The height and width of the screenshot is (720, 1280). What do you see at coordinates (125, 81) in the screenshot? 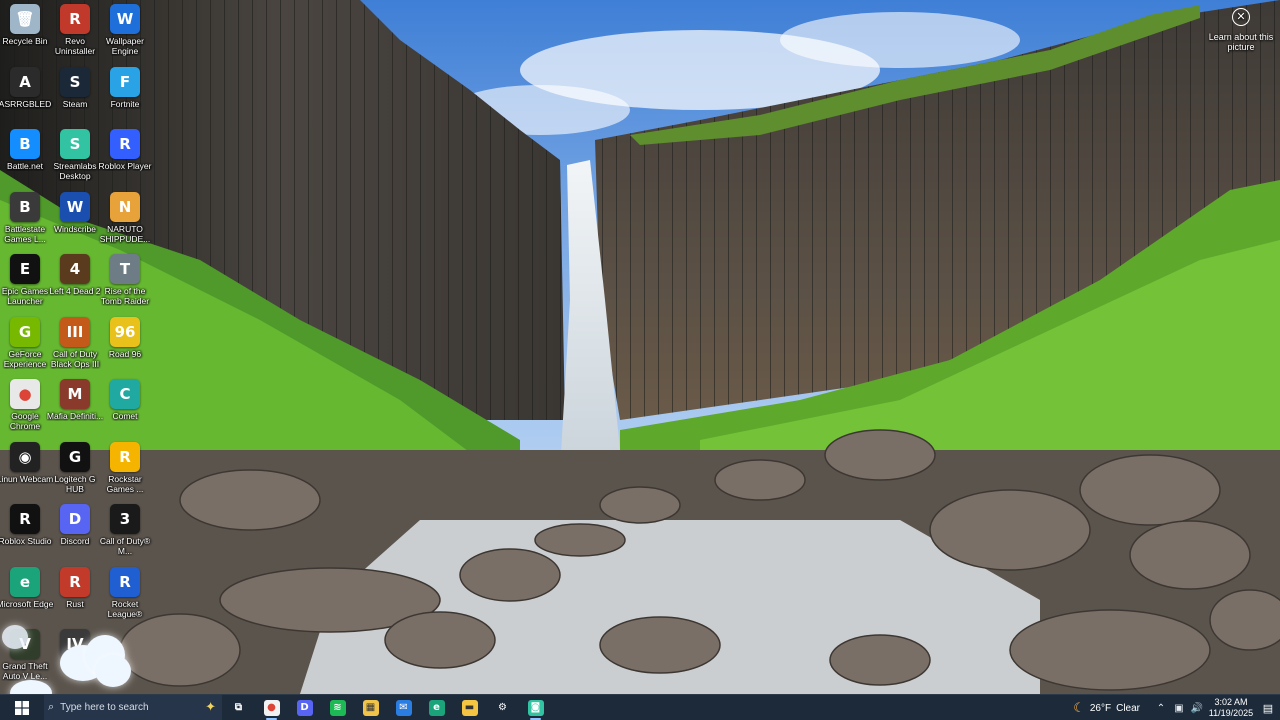
I see `fortnite-icon: F` at bounding box center [125, 81].